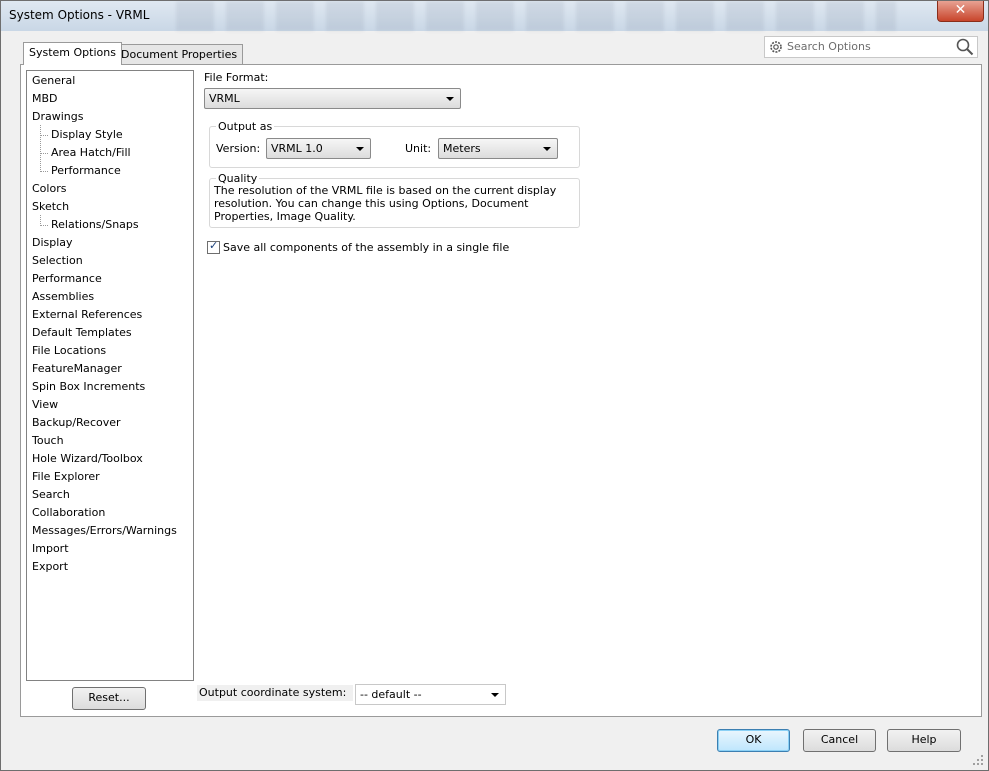  I want to click on tree-item-general: General, so click(53, 81).